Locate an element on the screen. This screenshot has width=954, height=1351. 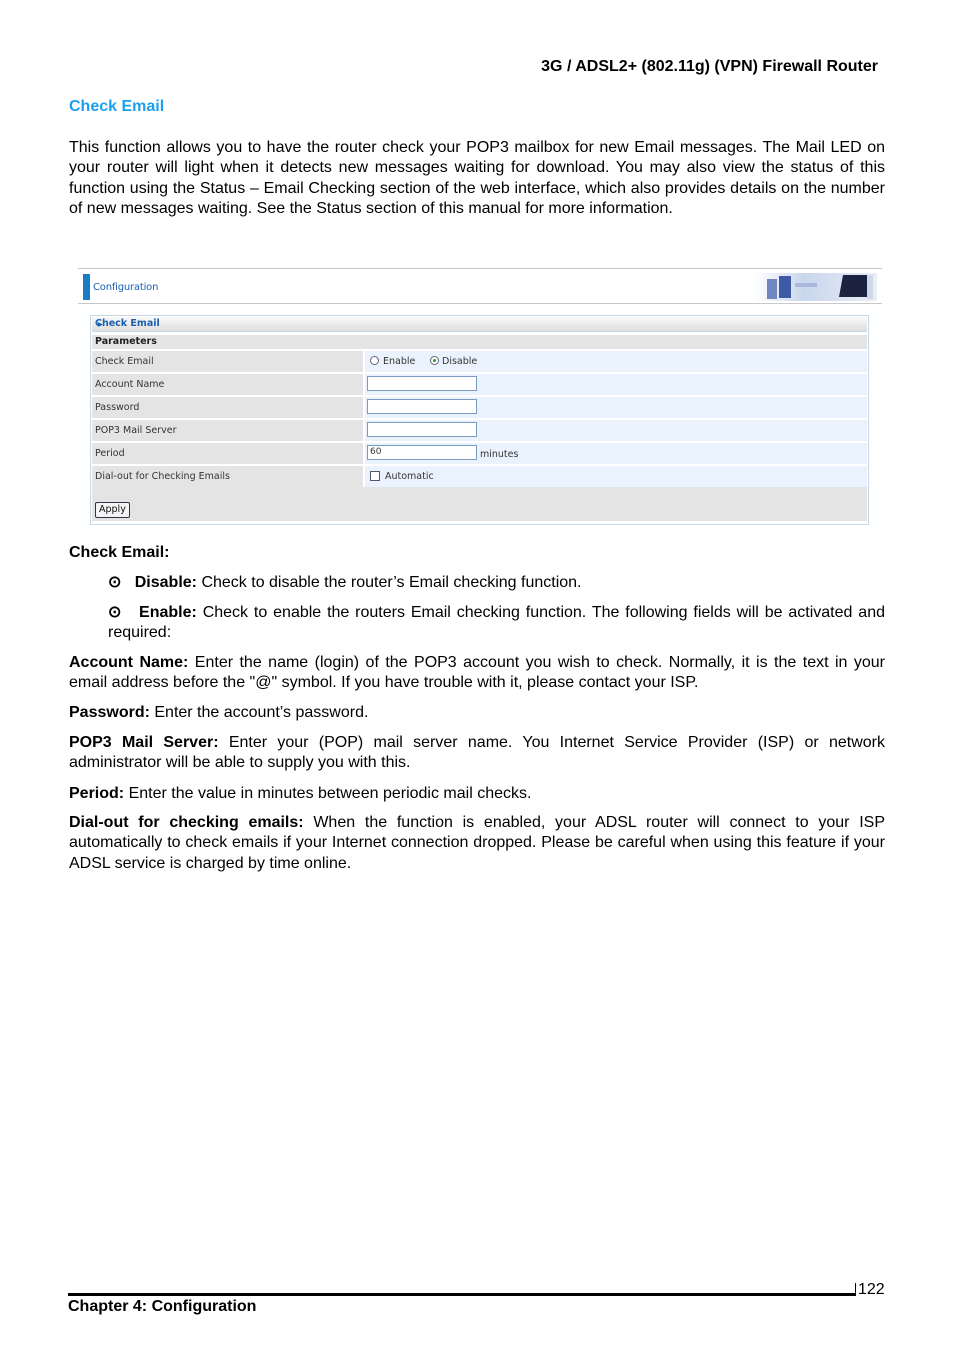
footer-tick is located at coordinates (855, 1289).